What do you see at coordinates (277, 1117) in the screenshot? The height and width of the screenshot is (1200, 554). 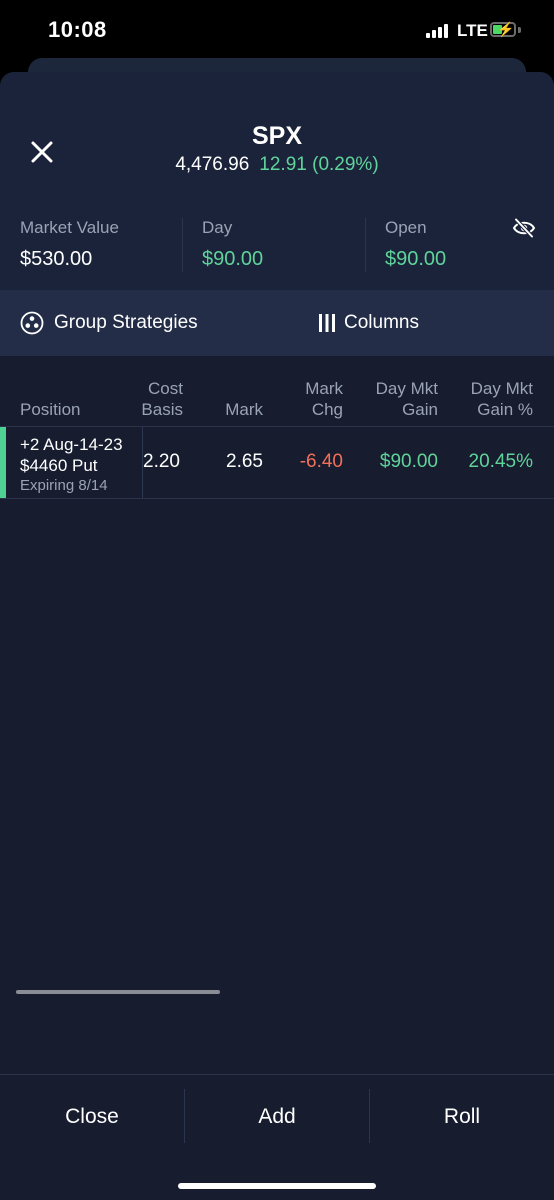 I see `add-button: Add` at bounding box center [277, 1117].